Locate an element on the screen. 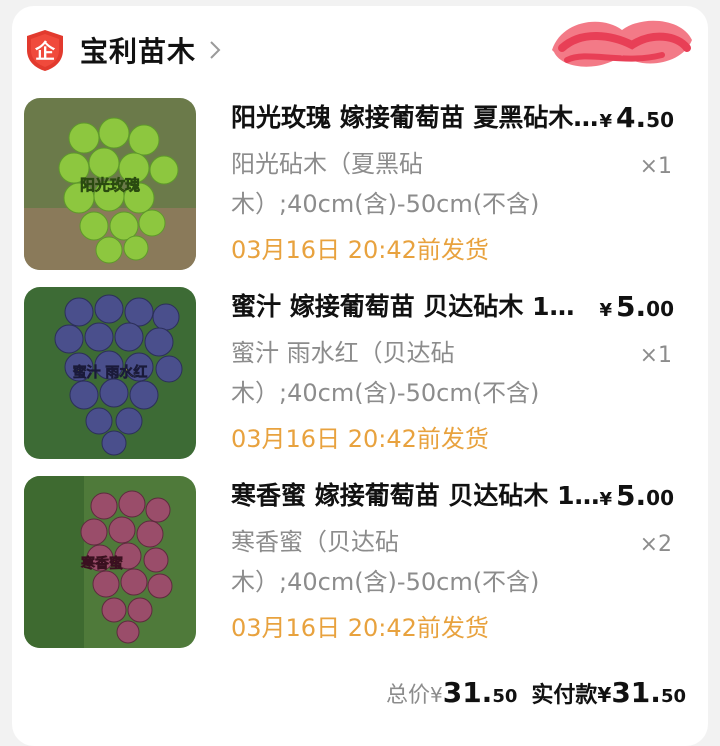  product-sku: 阳光砧木（夏黑砧 木）;40cm(含)-50cm(不含) is located at coordinates (385, 184).